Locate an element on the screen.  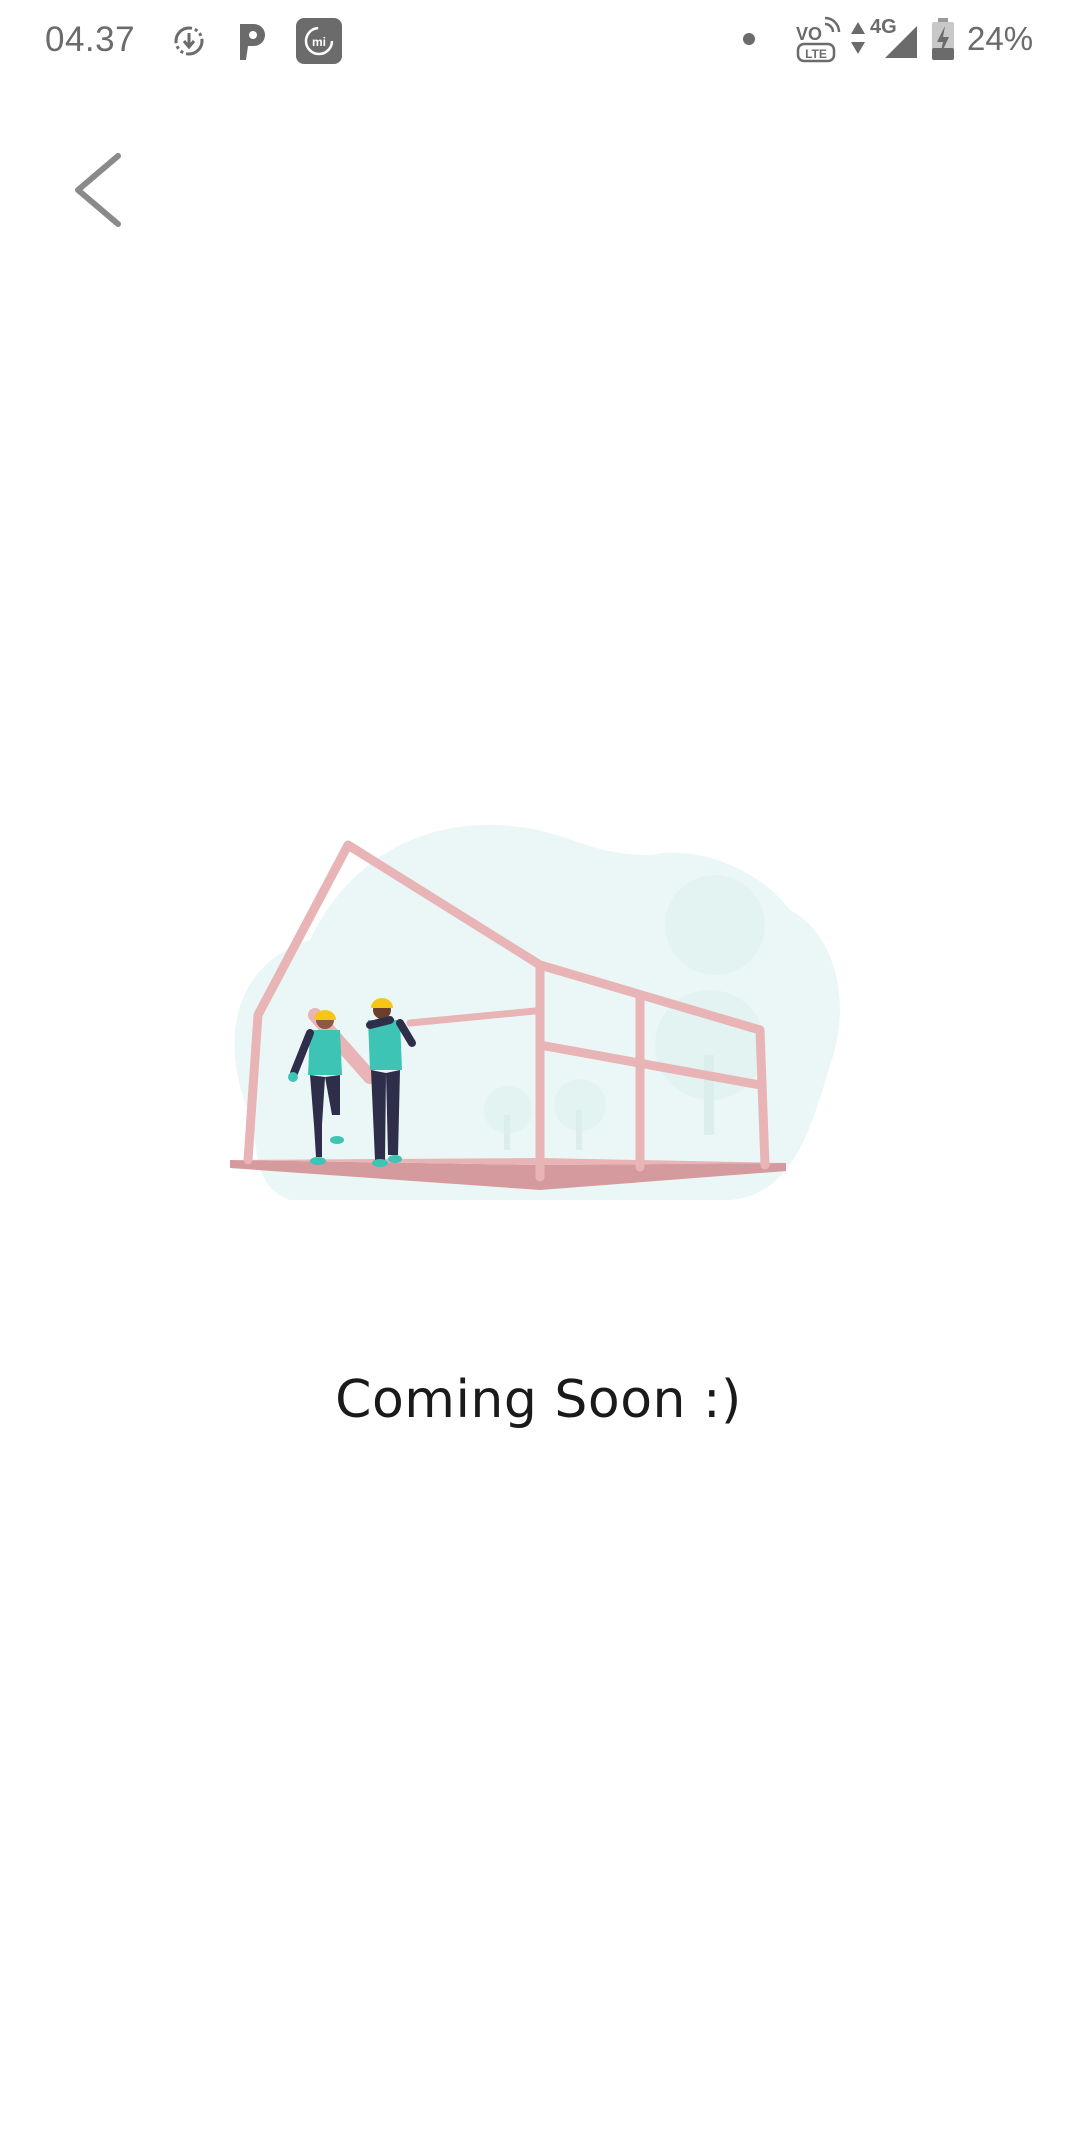
volte-icon: VO LTE is located at coordinates (818, 39).